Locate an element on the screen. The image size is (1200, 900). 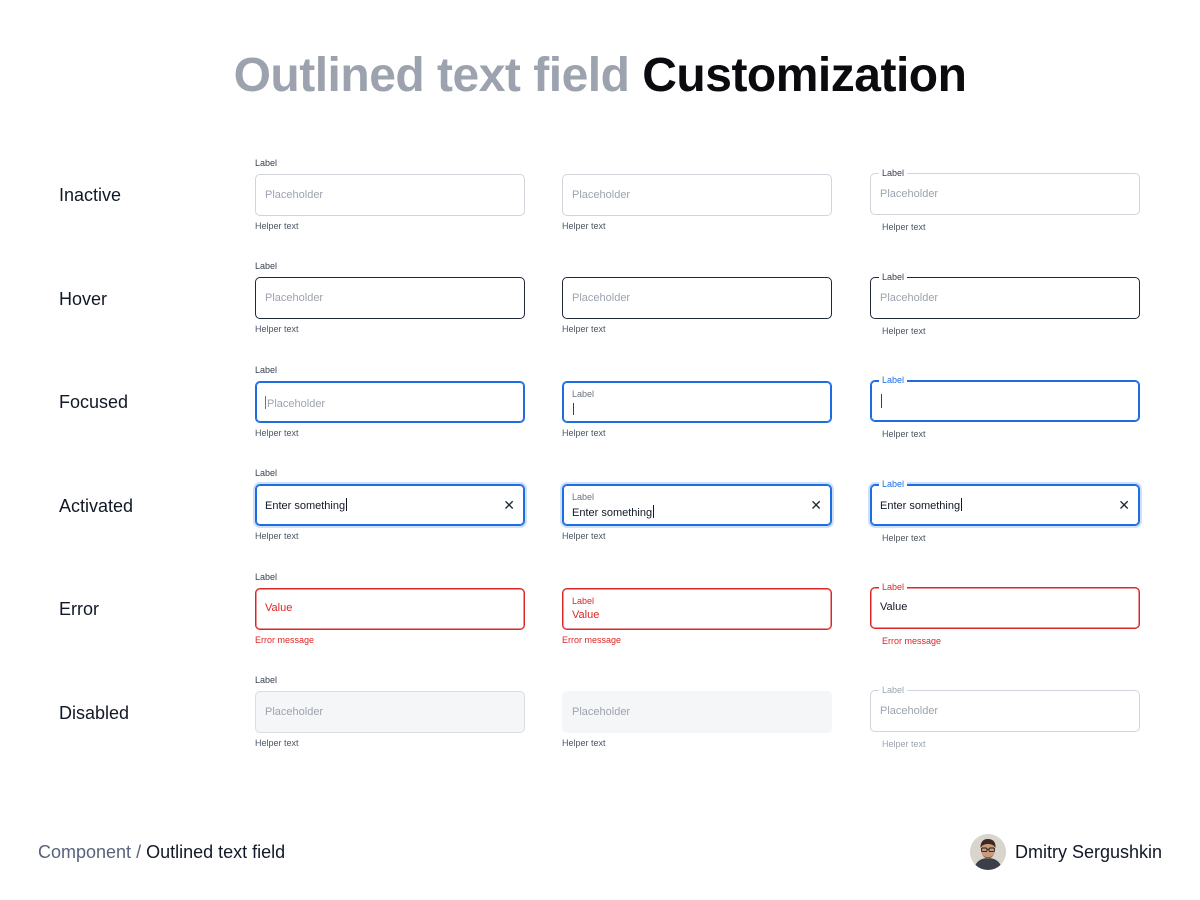
text-input: Value is located at coordinates (390, 609).